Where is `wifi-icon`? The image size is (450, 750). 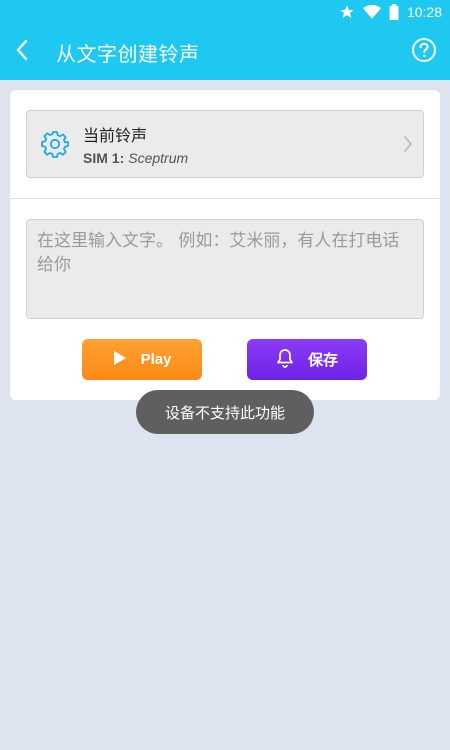 wifi-icon is located at coordinates (371, 12).